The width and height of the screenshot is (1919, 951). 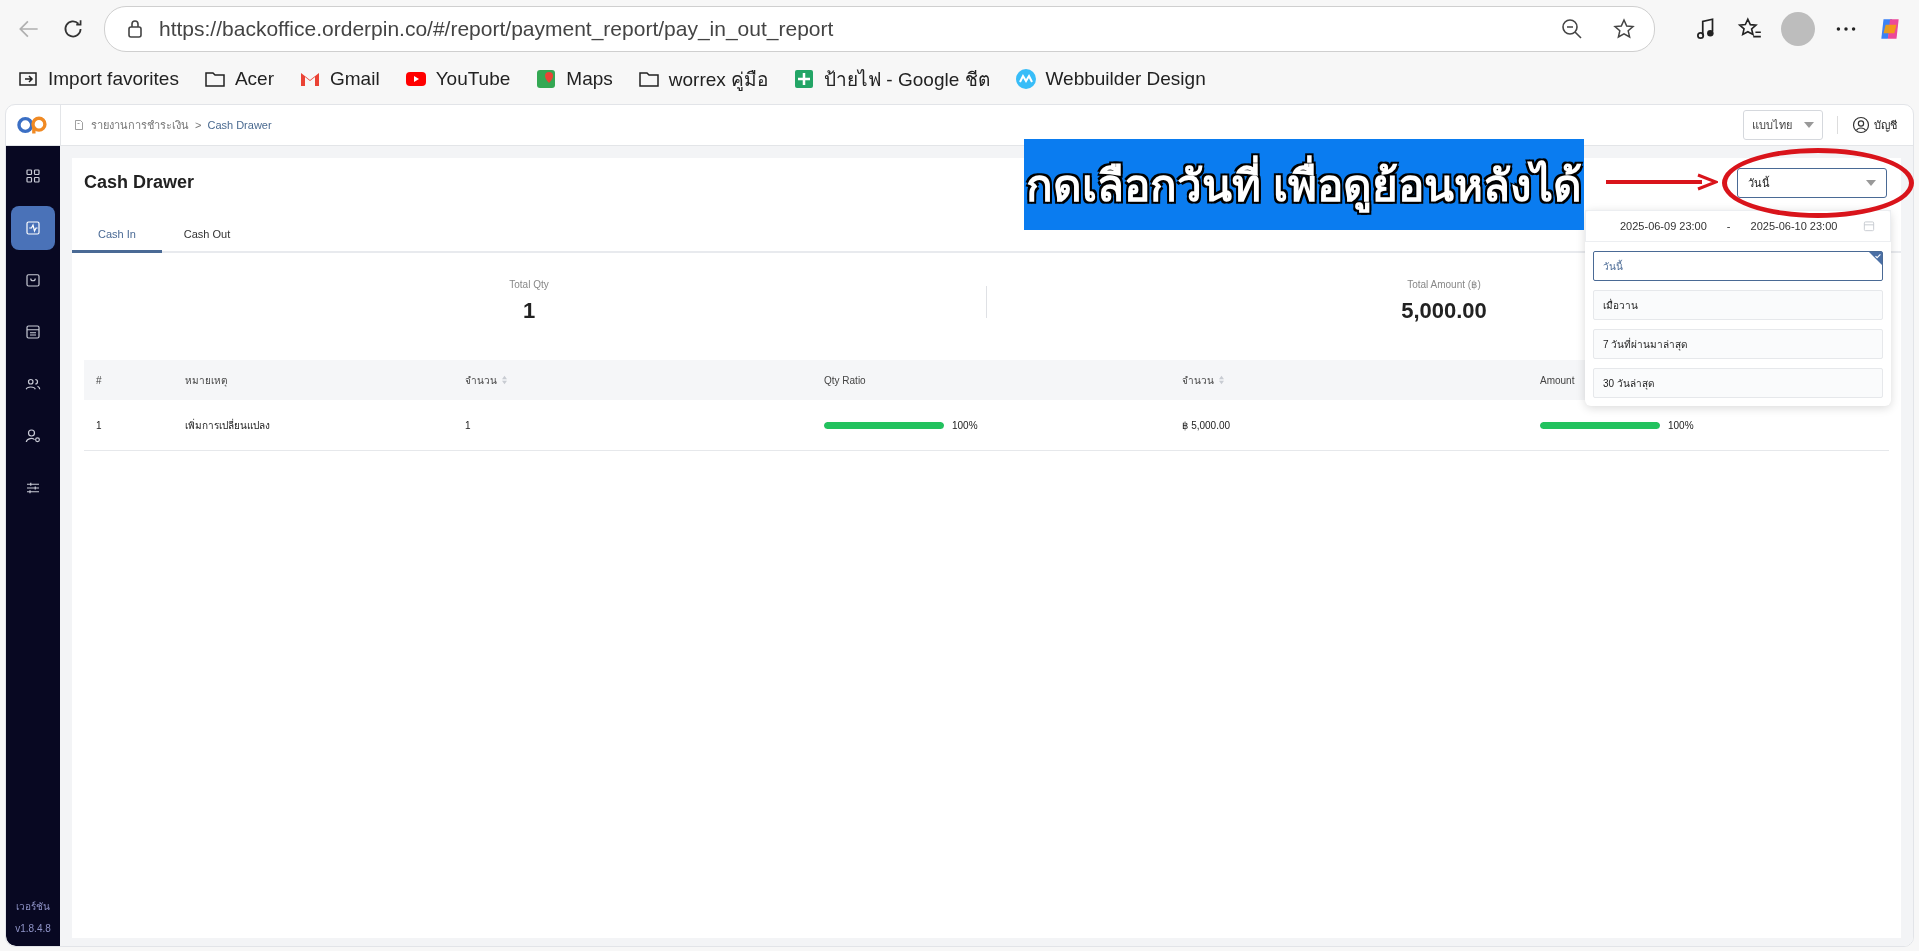 I want to click on date-filter-select: วันนี้, so click(x=1812, y=183).